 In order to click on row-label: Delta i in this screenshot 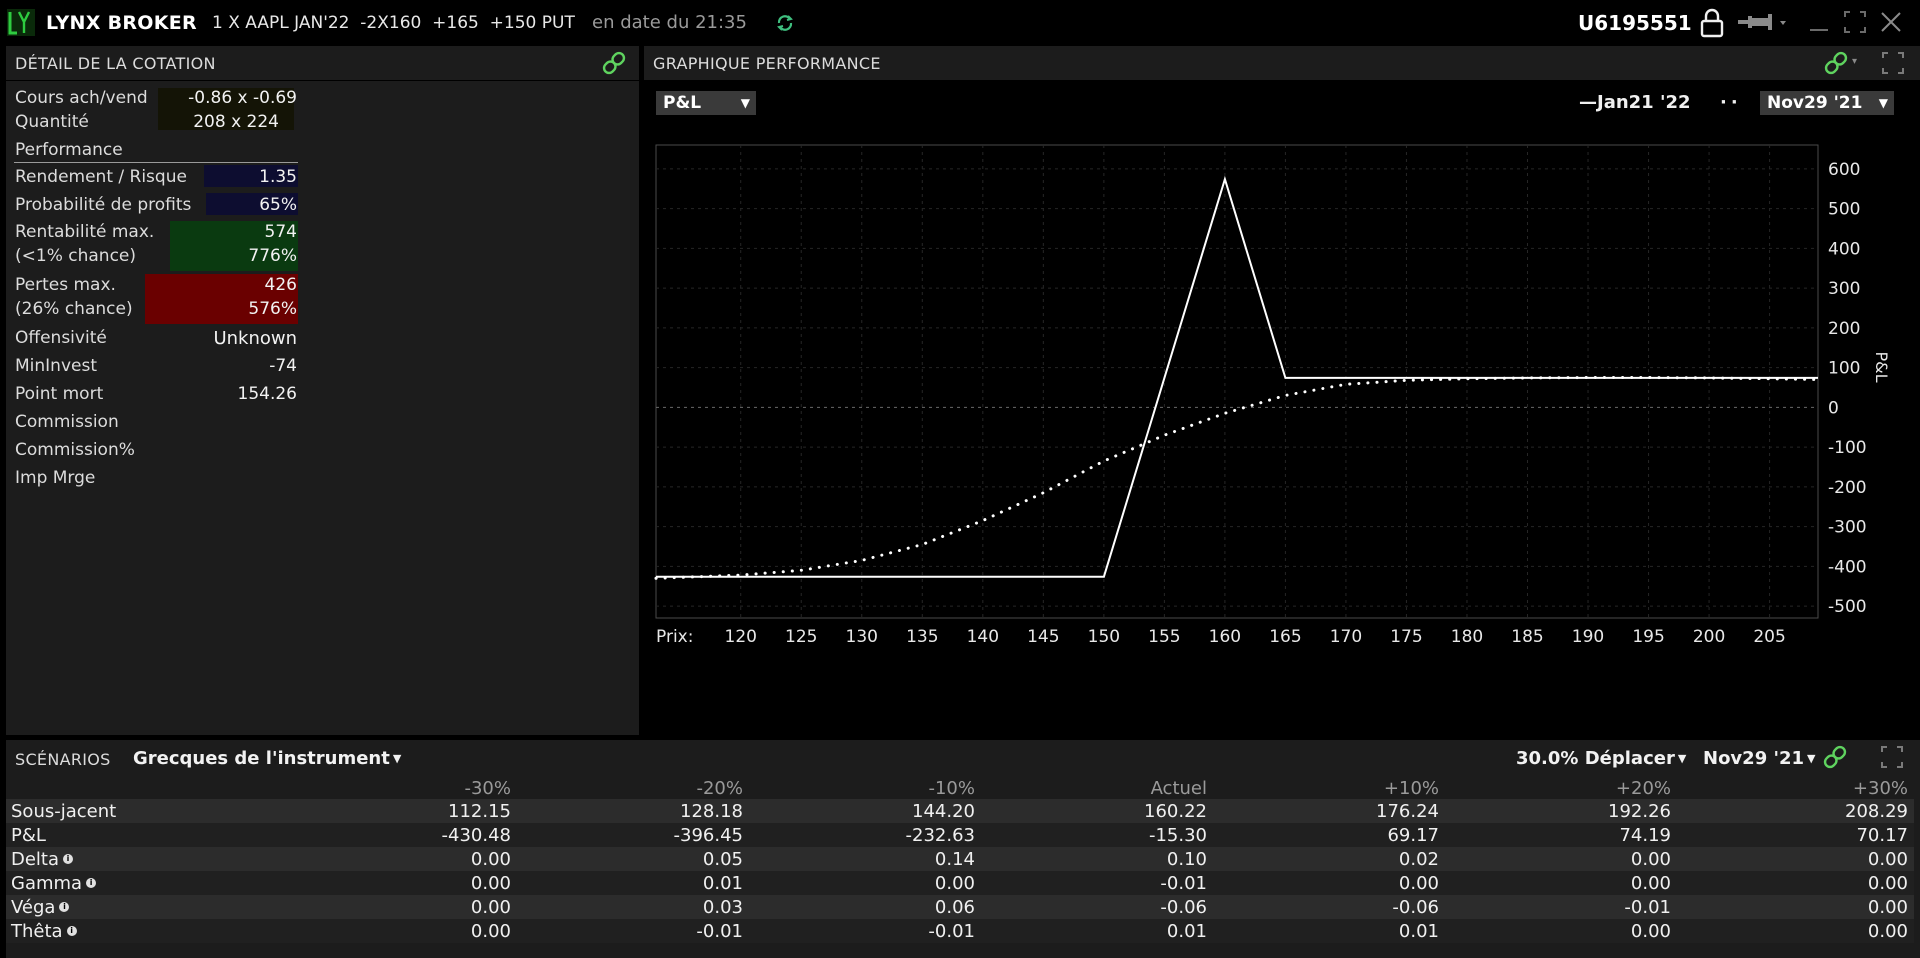, I will do `click(145, 859)`.